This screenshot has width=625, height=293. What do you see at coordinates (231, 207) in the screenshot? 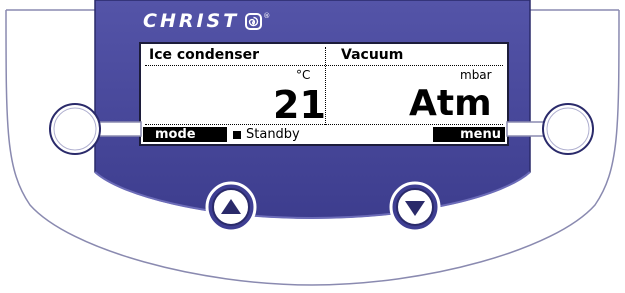
I see `up-button` at bounding box center [231, 207].